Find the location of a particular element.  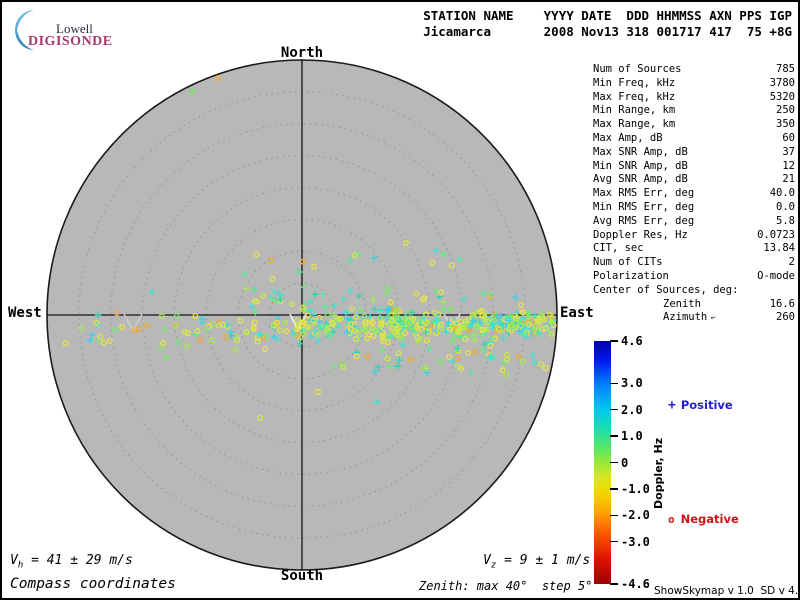

zenith-scale-note: Zenith: max 40° step 5° is located at coordinates (506, 586).